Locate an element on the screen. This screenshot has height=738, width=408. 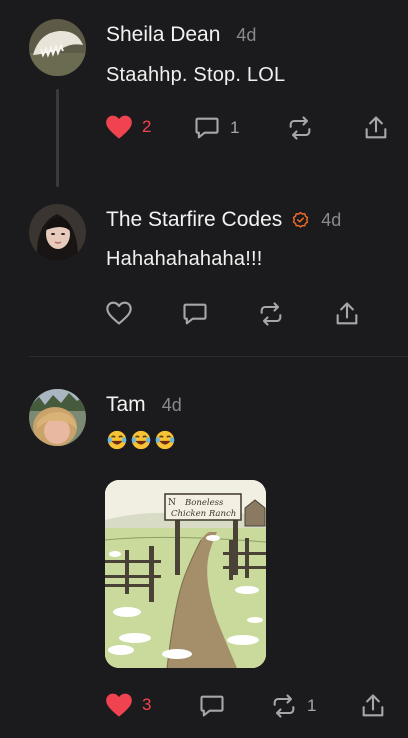
like-count: 2 is located at coordinates (147, 126).